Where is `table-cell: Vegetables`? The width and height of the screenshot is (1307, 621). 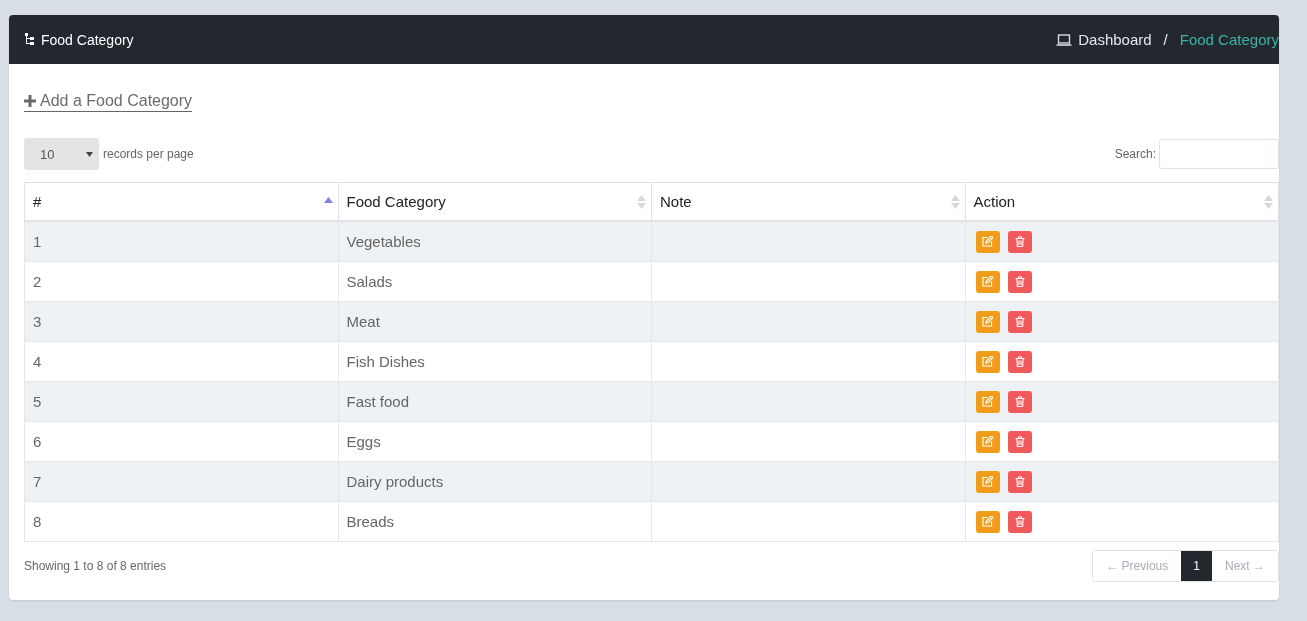 table-cell: Vegetables is located at coordinates (495, 241).